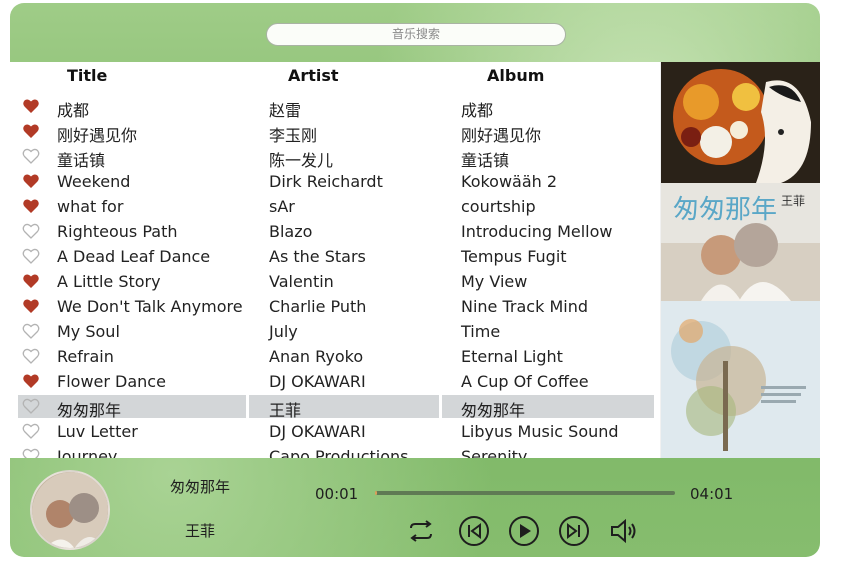 This screenshot has height=565, width=843. What do you see at coordinates (134, 256) in the screenshot?
I see `song-title: A Dead Leaf Dance` at bounding box center [134, 256].